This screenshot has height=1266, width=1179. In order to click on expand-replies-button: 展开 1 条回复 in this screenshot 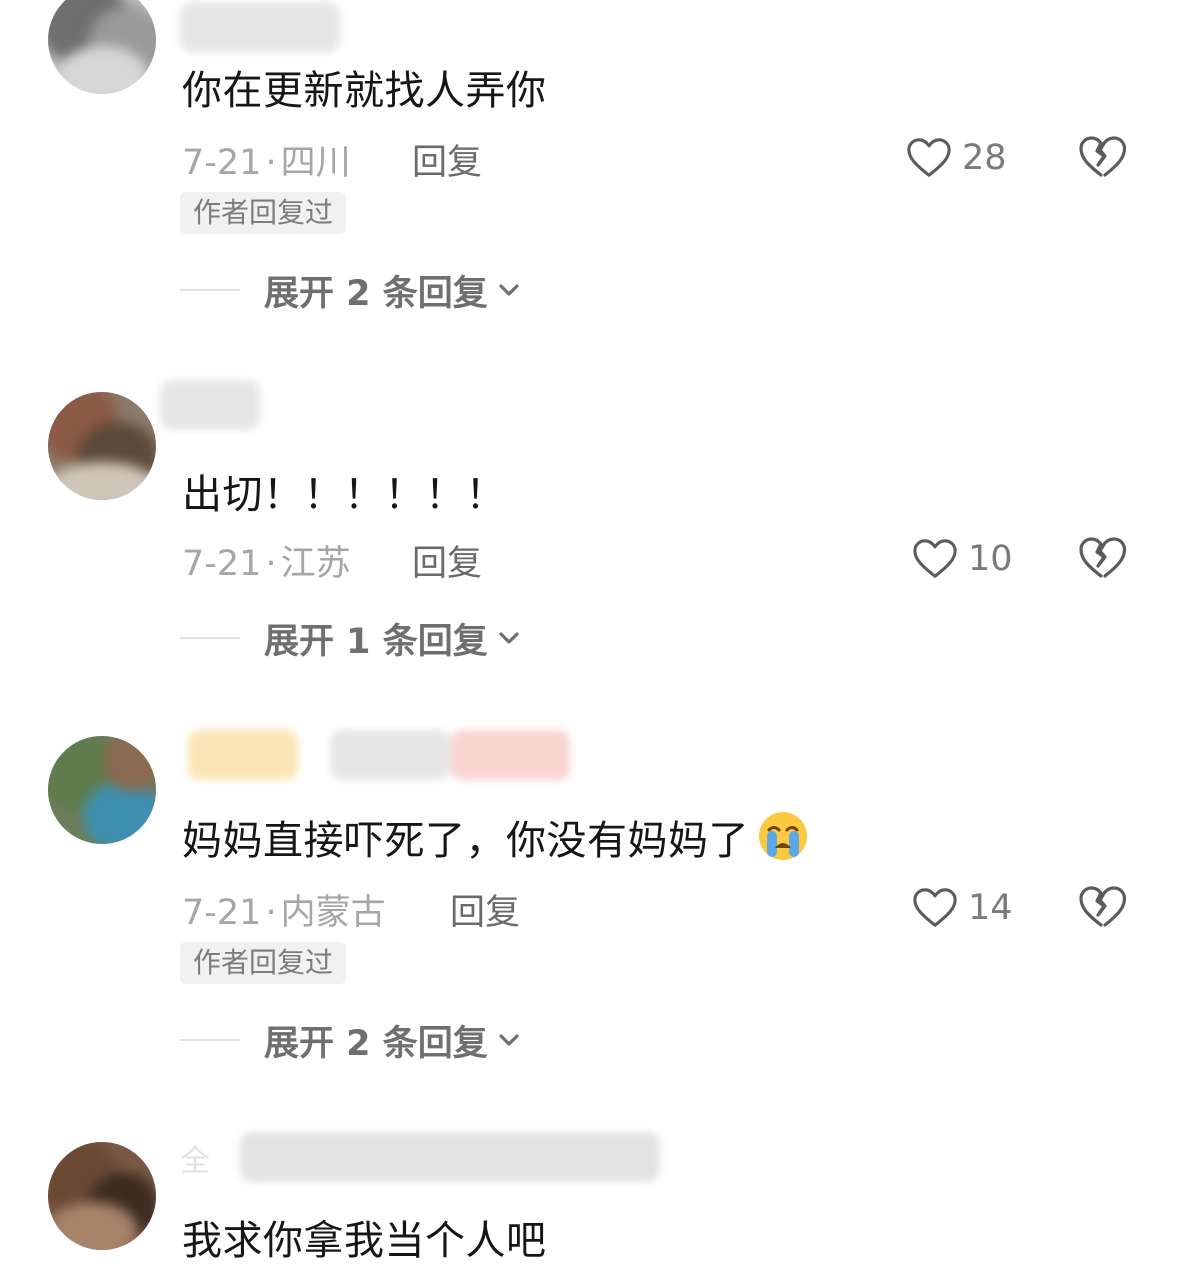, I will do `click(351, 638)`.